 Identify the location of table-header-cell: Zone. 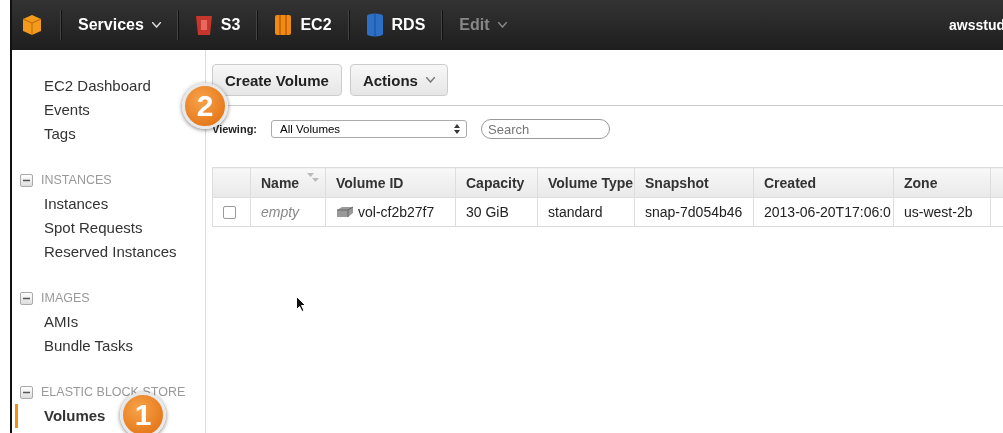
(942, 182).